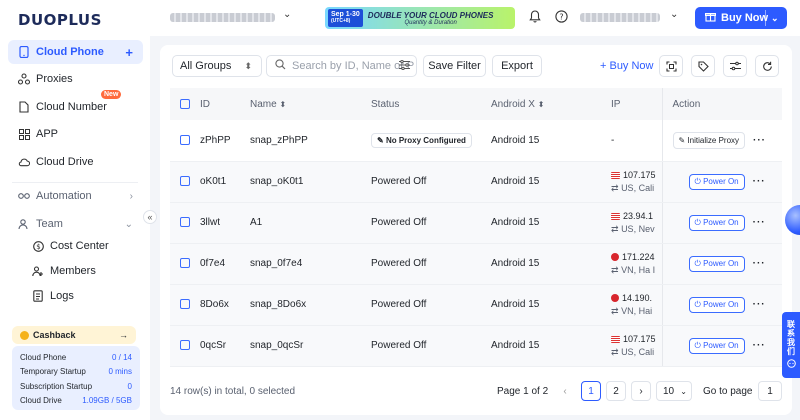 The image size is (800, 420). I want to click on stat-label: Temporary Startup, so click(53, 372).